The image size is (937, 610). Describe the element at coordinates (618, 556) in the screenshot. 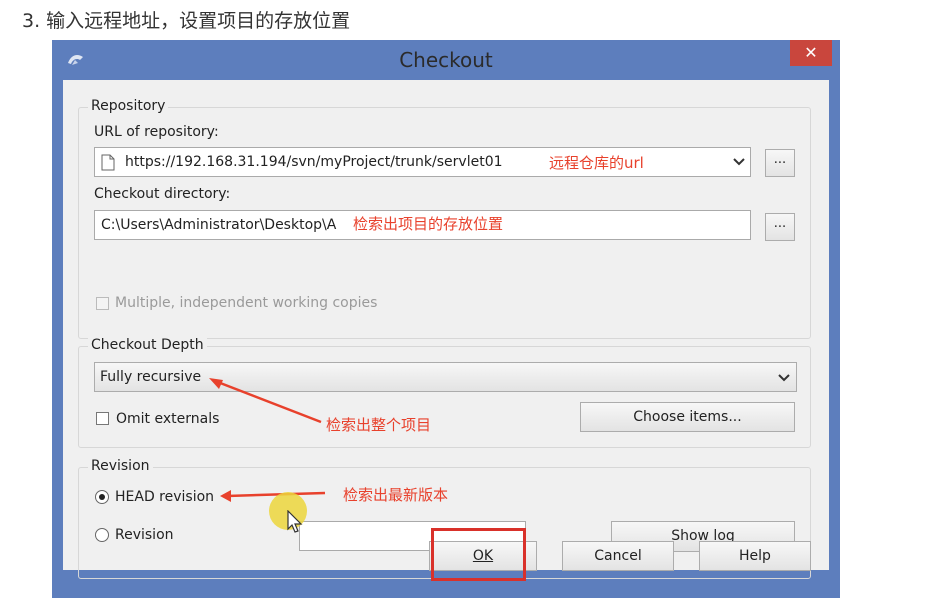

I see `cancel-button: Cancel` at that location.